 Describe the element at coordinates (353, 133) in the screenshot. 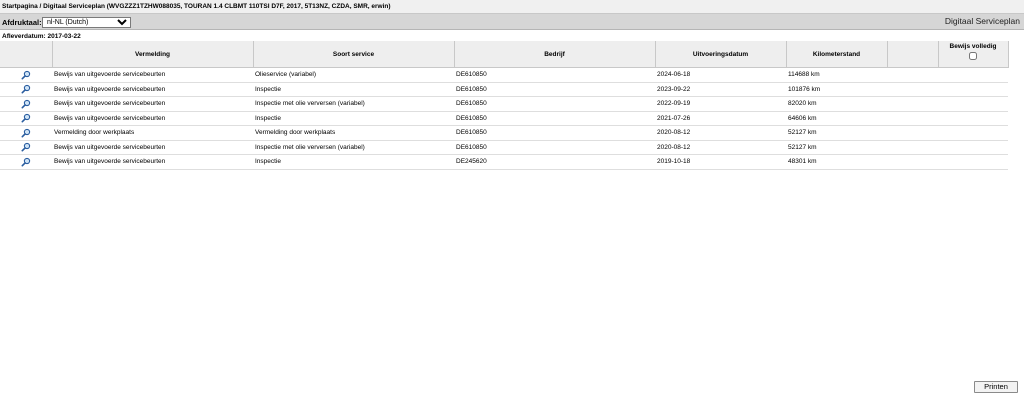

I see `cell-soort: Vermelding door werkplaats` at that location.